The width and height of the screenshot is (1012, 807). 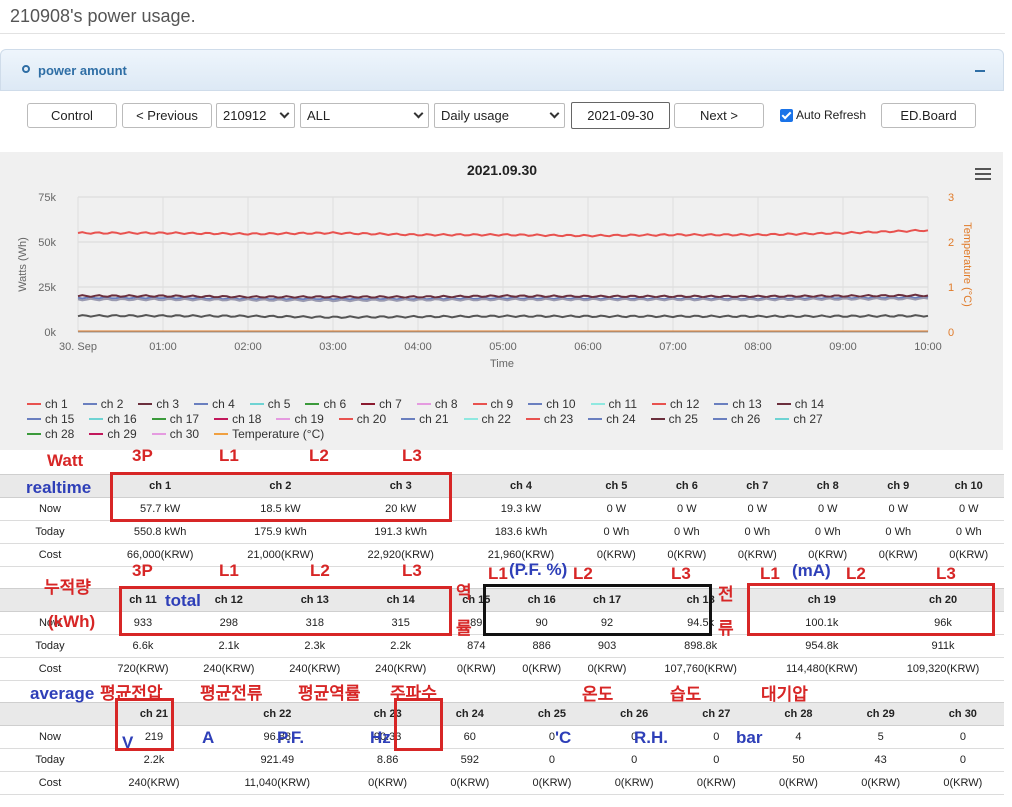 What do you see at coordinates (675, 404) in the screenshot?
I see `legend-item: ch 12` at bounding box center [675, 404].